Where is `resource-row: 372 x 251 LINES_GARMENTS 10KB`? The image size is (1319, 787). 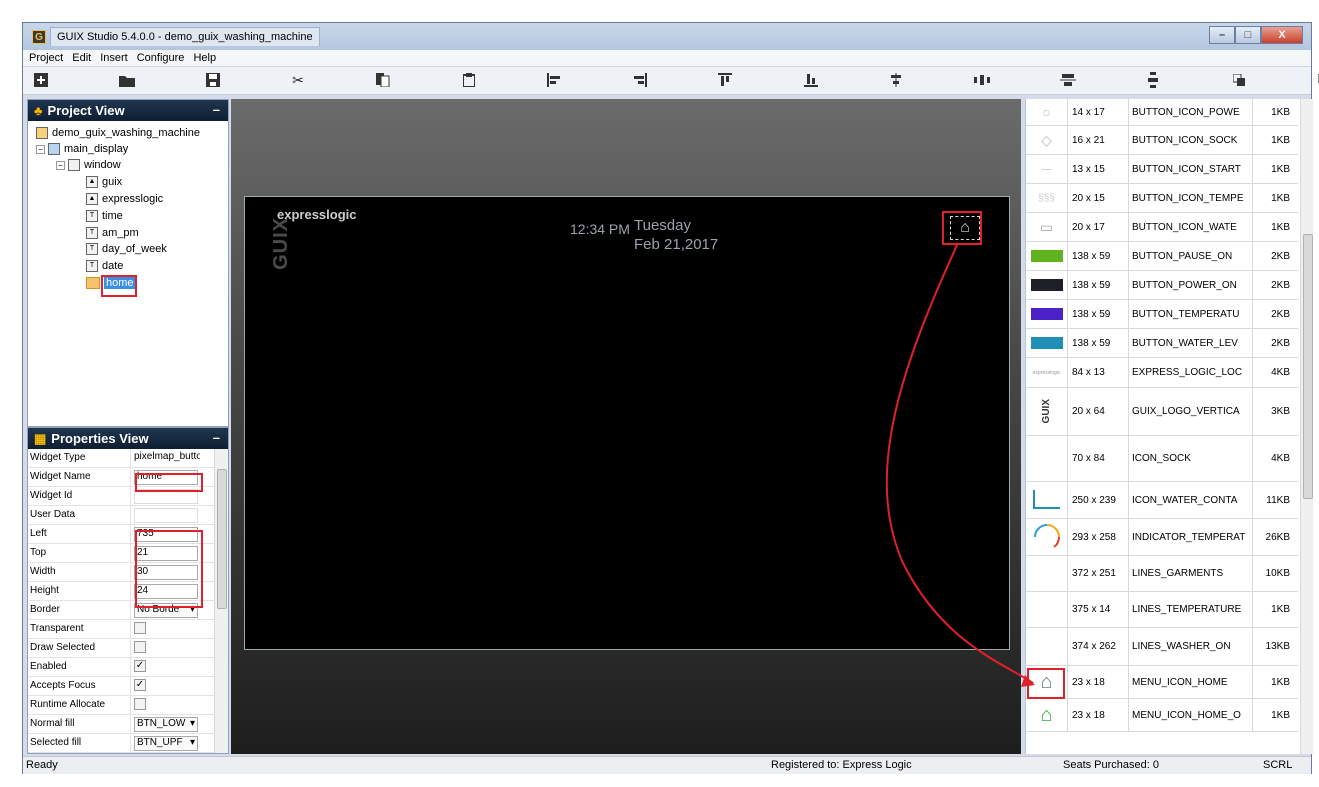 resource-row: 372 x 251 LINES_GARMENTS 10KB is located at coordinates (1162, 574).